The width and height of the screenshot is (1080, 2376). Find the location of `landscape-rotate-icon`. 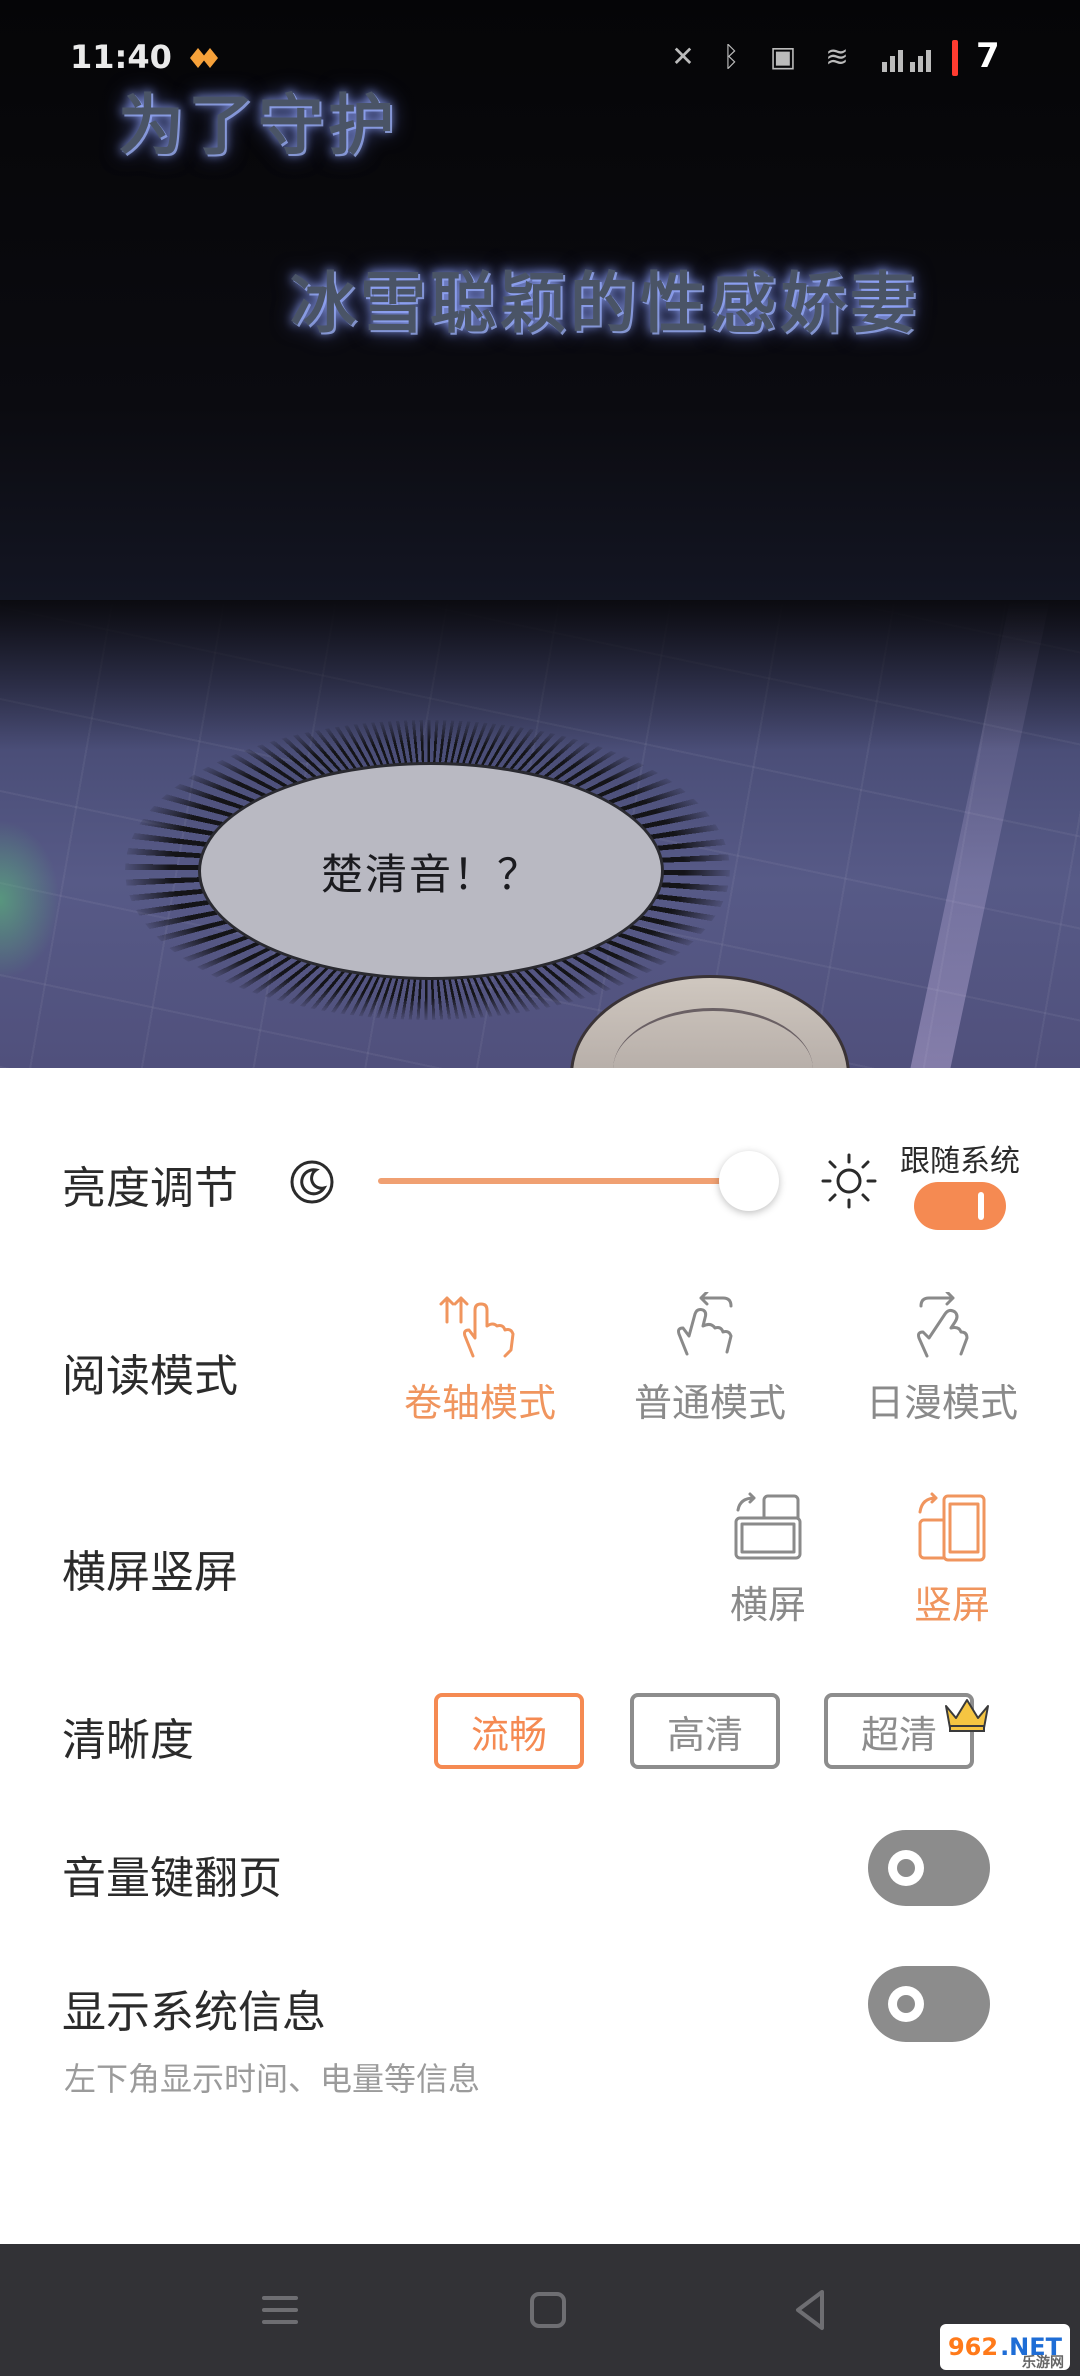

landscape-rotate-icon is located at coordinates (768, 1526).